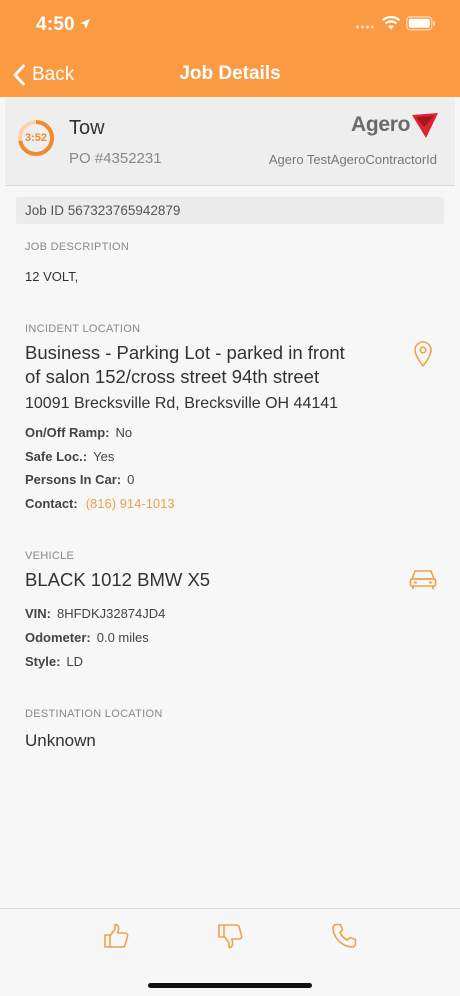  I want to click on vehicle-label: VEHICLE, so click(50, 556).